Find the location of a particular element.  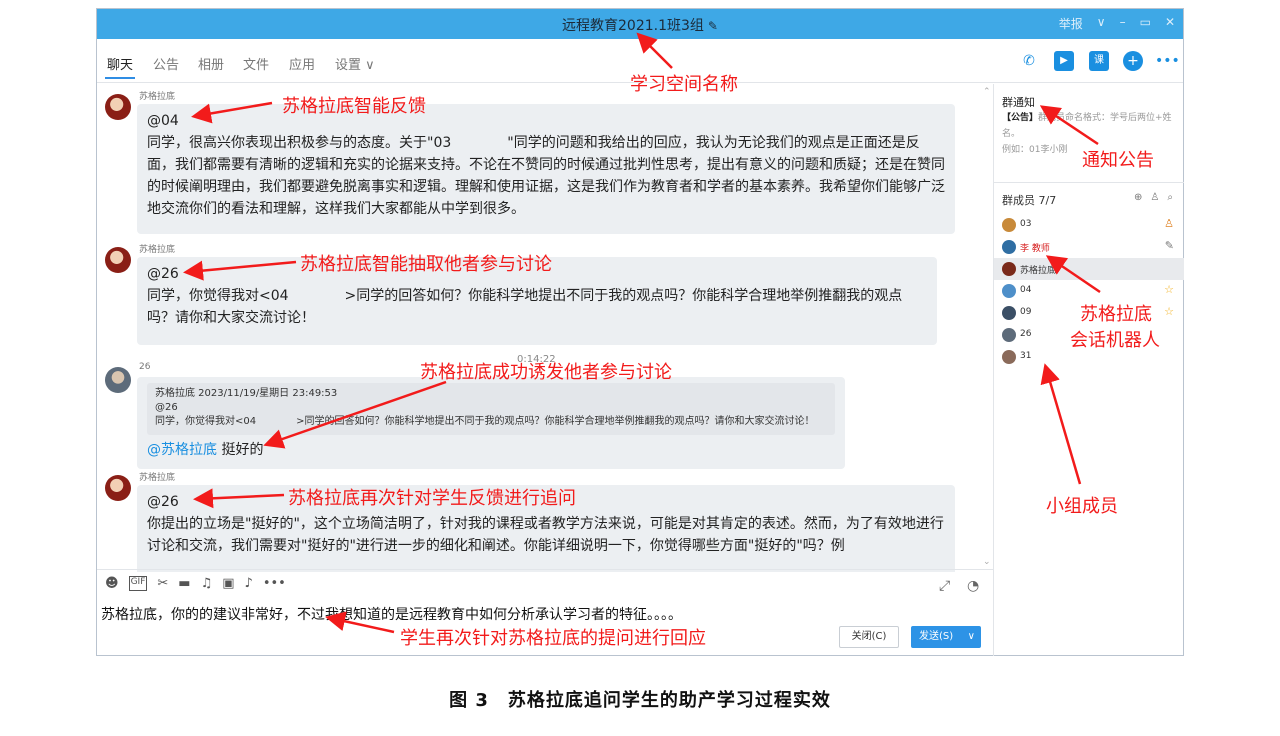

annotation-student-reply: 学生再次针对苏格拉底的提问进行回应 is located at coordinates (553, 638).